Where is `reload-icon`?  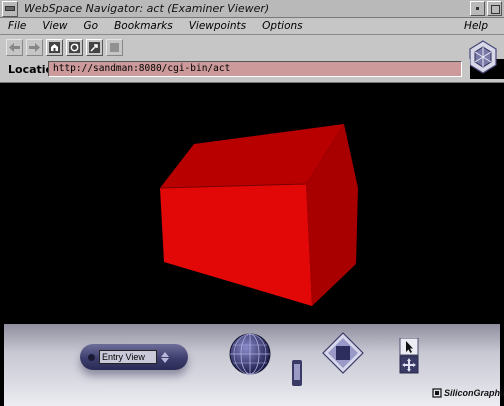
reload-icon is located at coordinates (74, 47).